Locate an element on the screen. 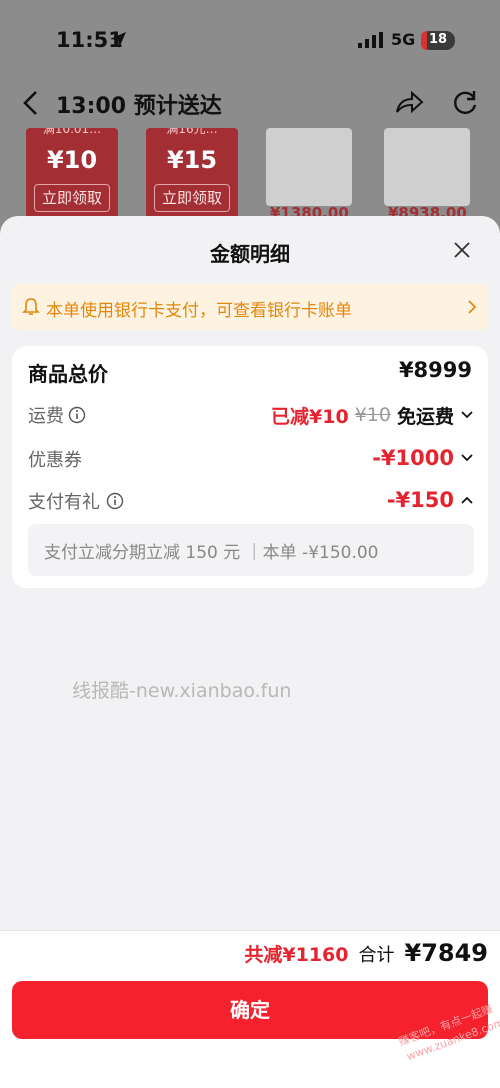  shipping-label: 运费 is located at coordinates (46, 416).